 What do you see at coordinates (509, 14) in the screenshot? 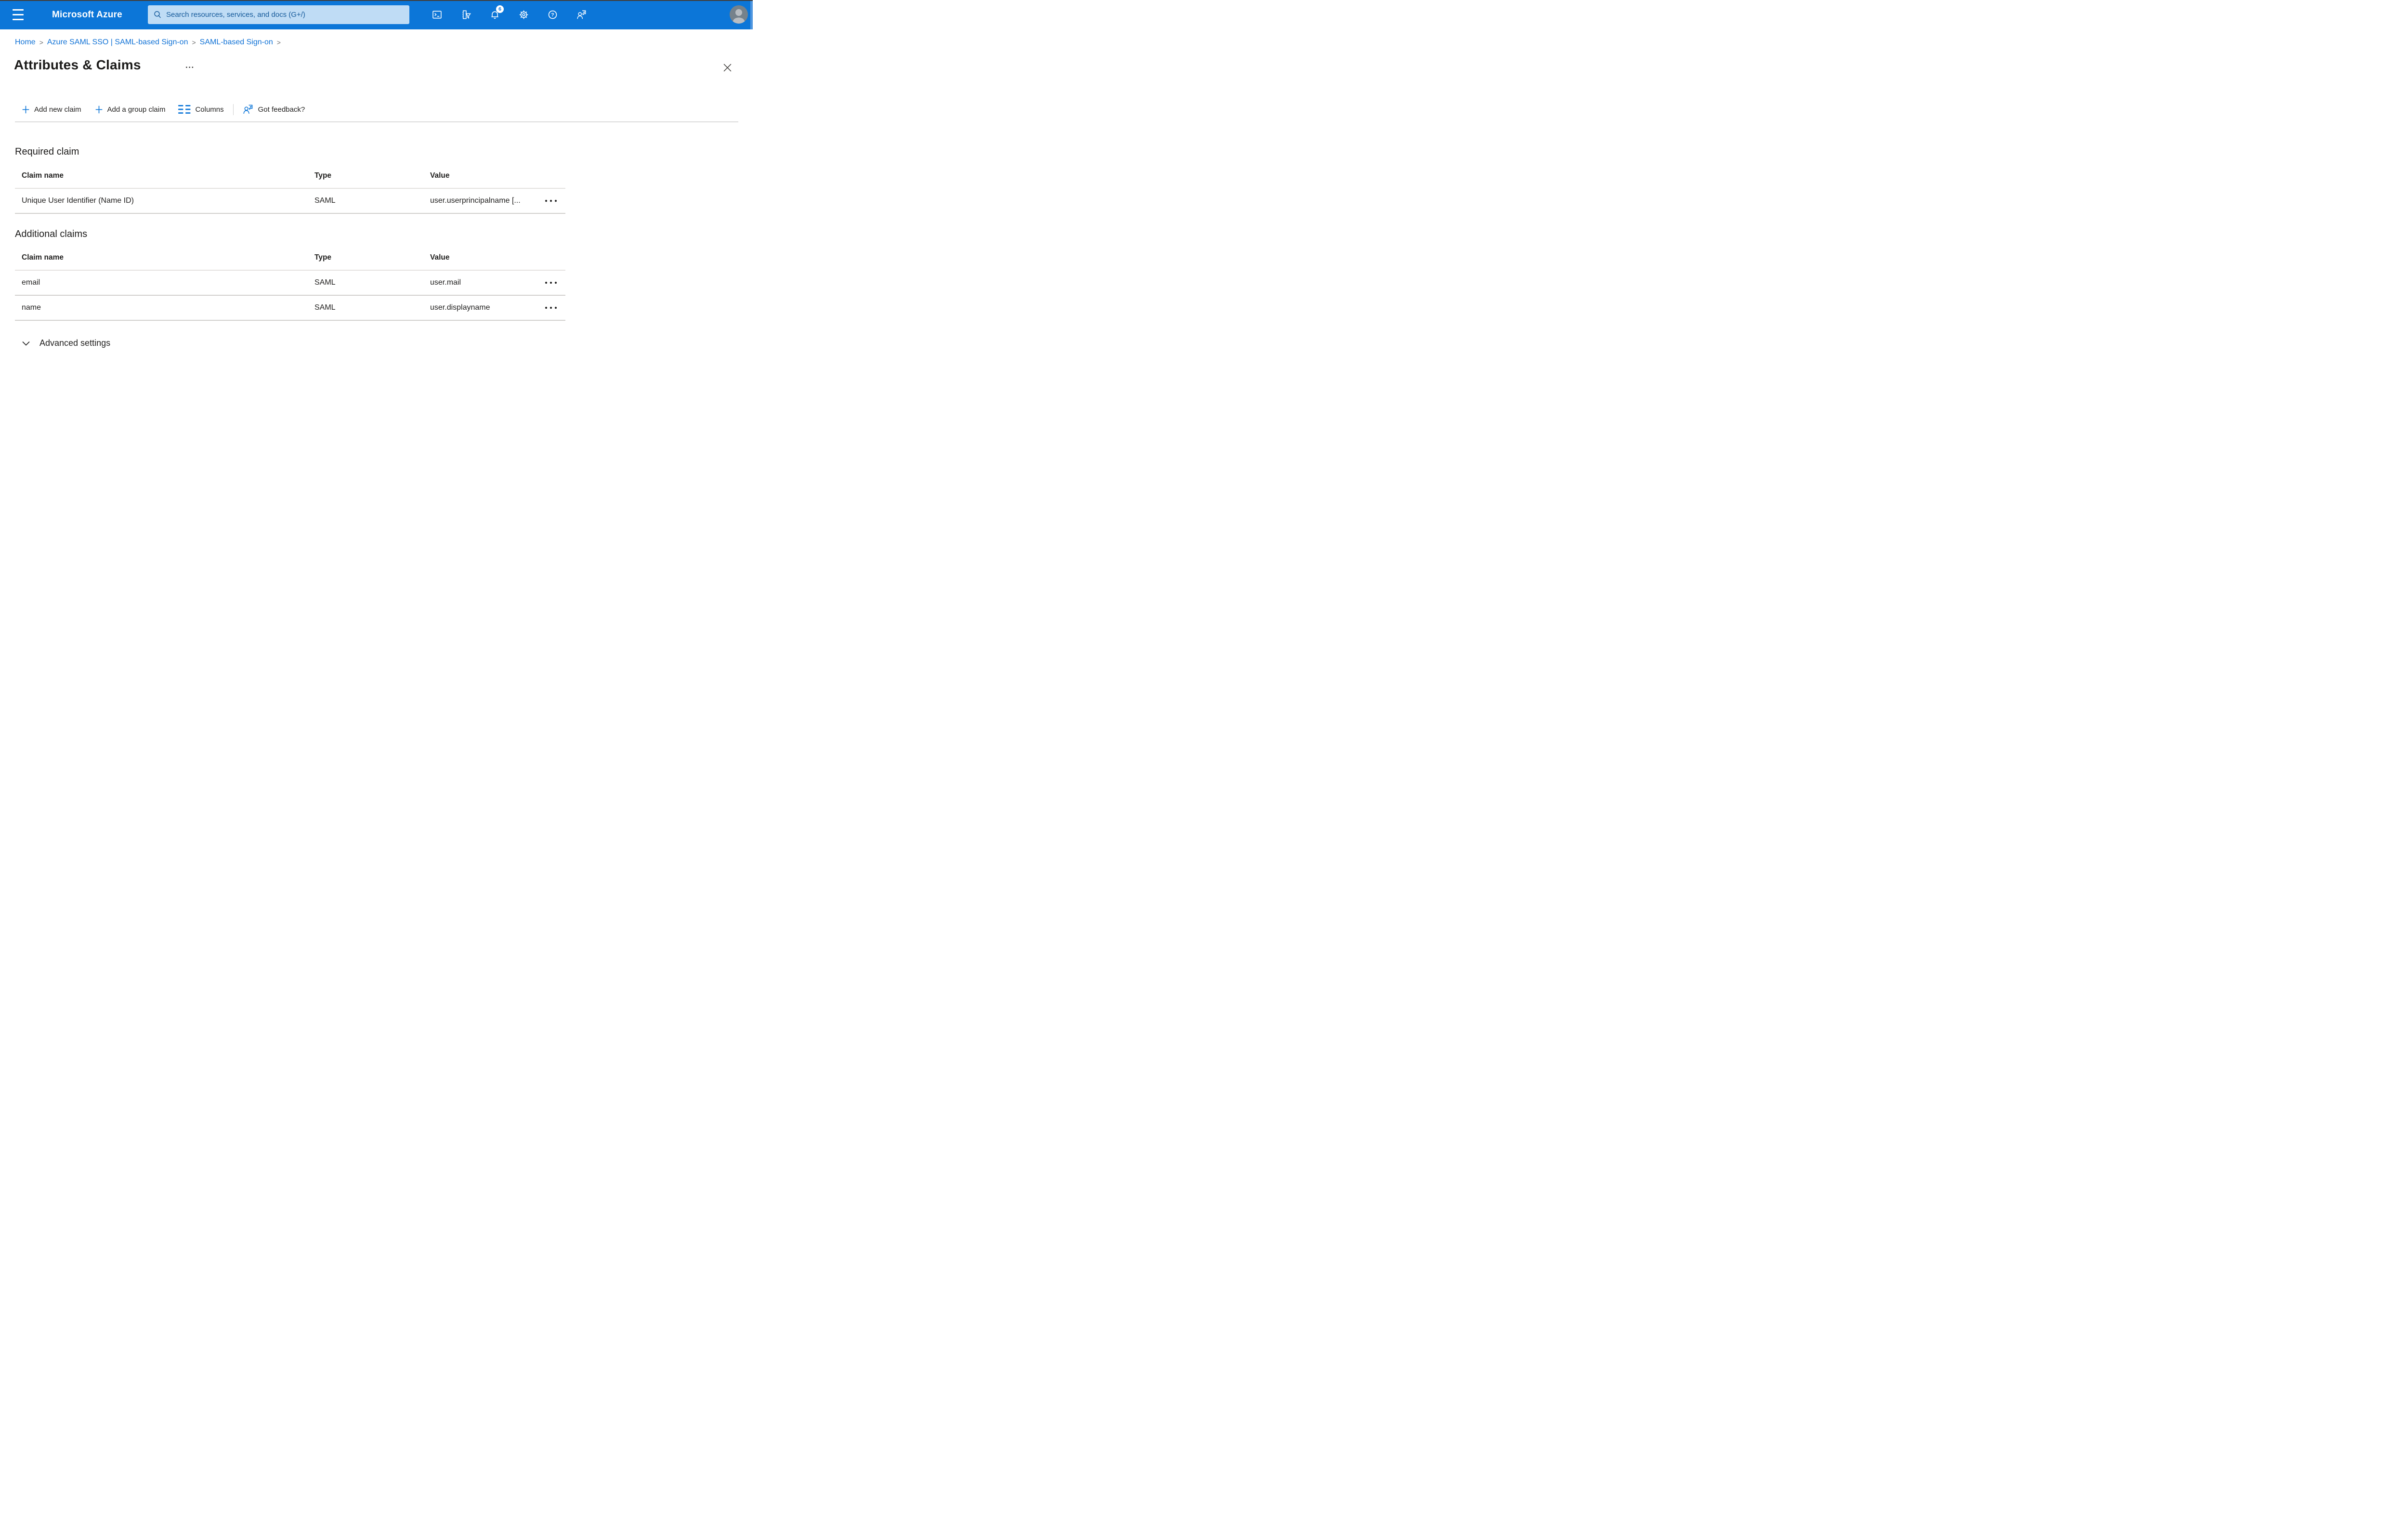
I see `topbar-icon-group: 6 ?` at bounding box center [509, 14].